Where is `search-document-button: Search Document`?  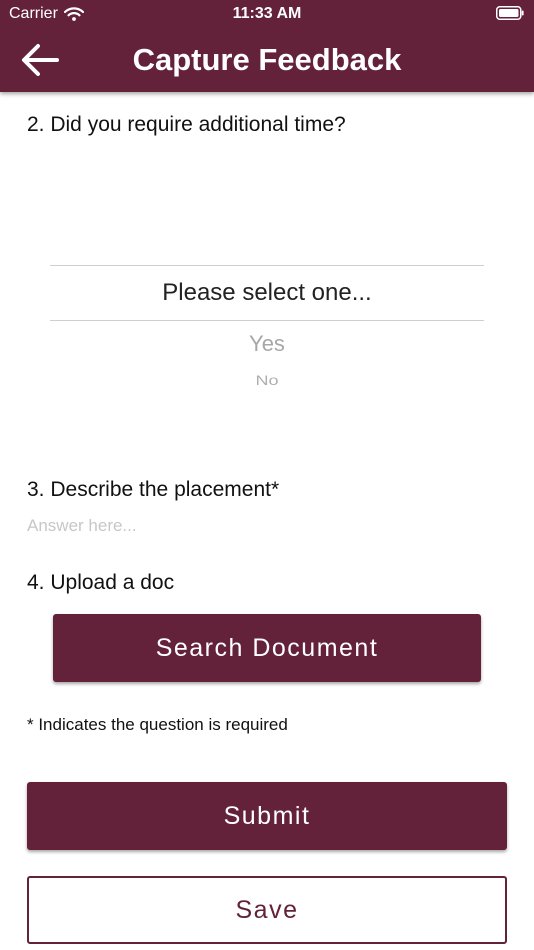 search-document-button: Search Document is located at coordinates (267, 648).